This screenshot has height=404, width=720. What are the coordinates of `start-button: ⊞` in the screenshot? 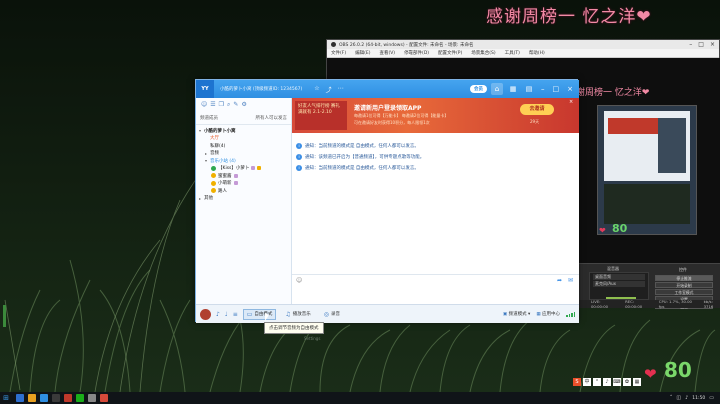 It's located at (6, 398).